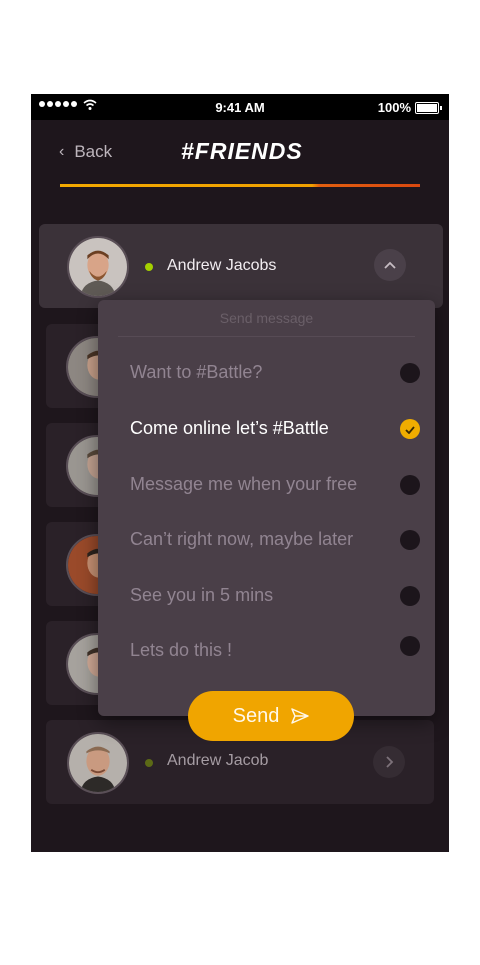 This screenshot has width=480, height=965. Describe the element at coordinates (275, 596) in the screenshot. I see `message-option: See you in 5 mins` at that location.